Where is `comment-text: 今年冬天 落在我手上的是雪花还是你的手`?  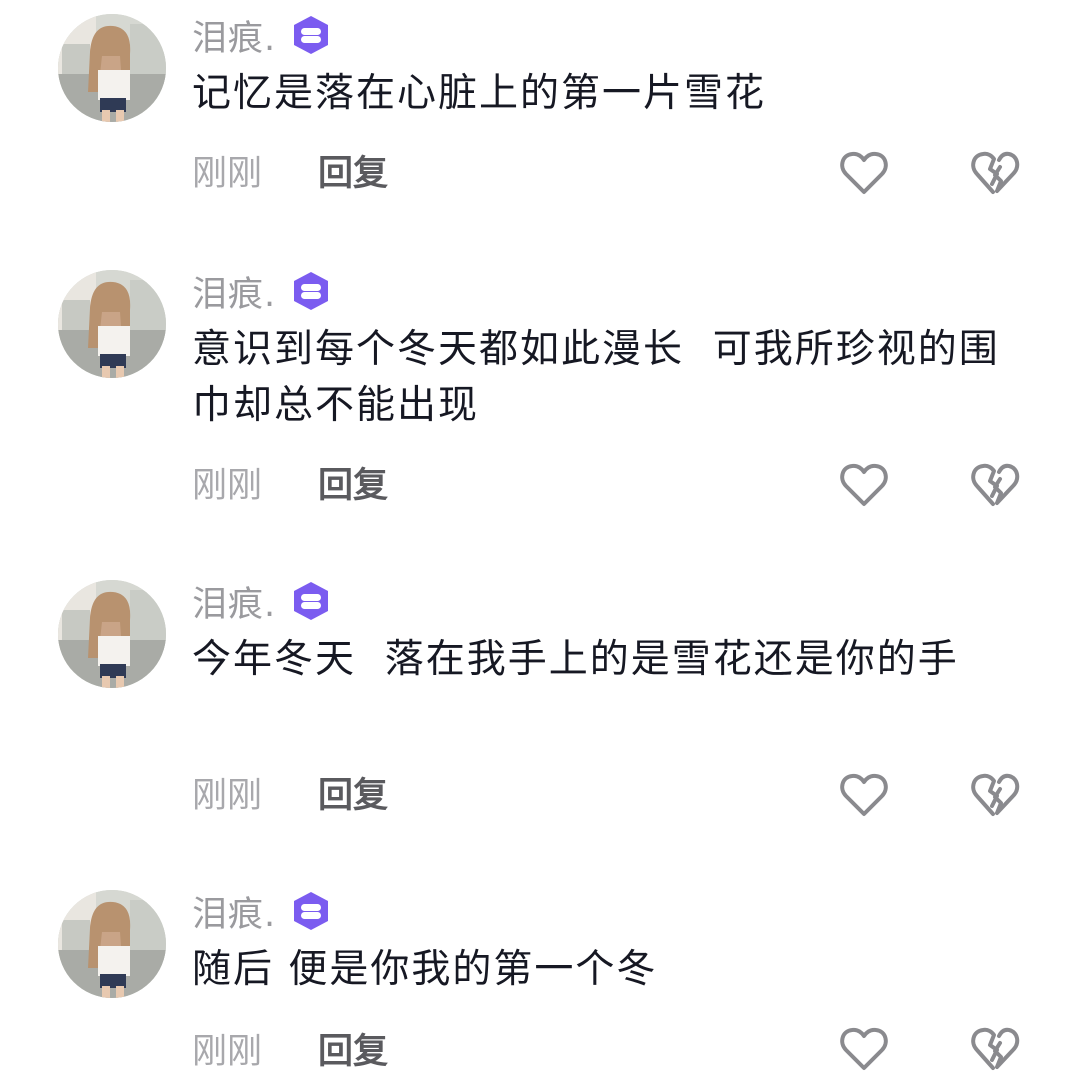
comment-text: 今年冬天 落在我手上的是雪花还是你的手 is located at coordinates (575, 659).